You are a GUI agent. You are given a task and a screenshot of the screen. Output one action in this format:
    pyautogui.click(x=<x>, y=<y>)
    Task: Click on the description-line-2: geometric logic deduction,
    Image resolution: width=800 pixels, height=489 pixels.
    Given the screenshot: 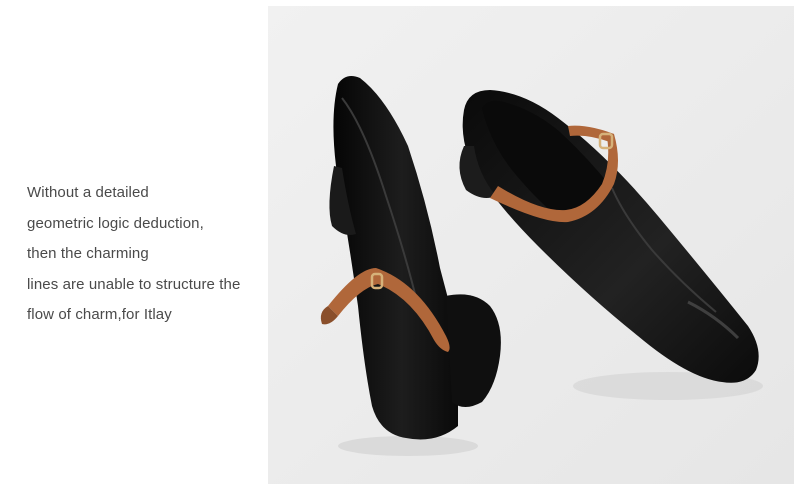 What is the action you would take?
    pyautogui.click(x=115, y=223)
    